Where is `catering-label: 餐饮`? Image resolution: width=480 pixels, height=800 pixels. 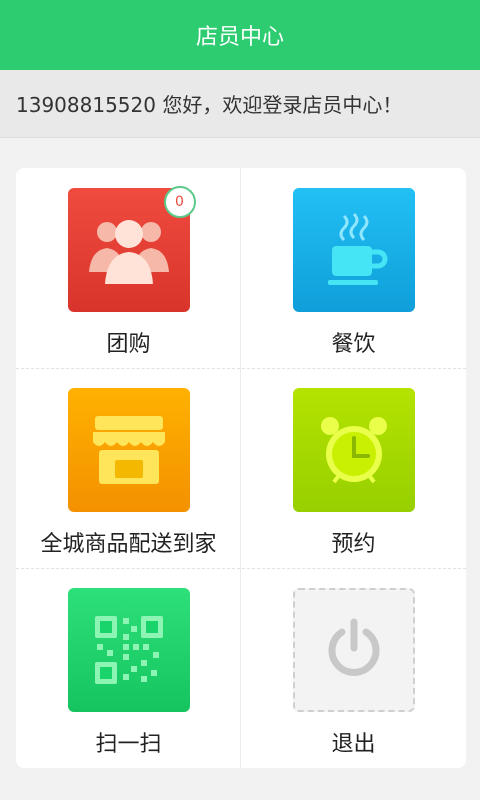
catering-label: 餐饮 is located at coordinates (353, 344).